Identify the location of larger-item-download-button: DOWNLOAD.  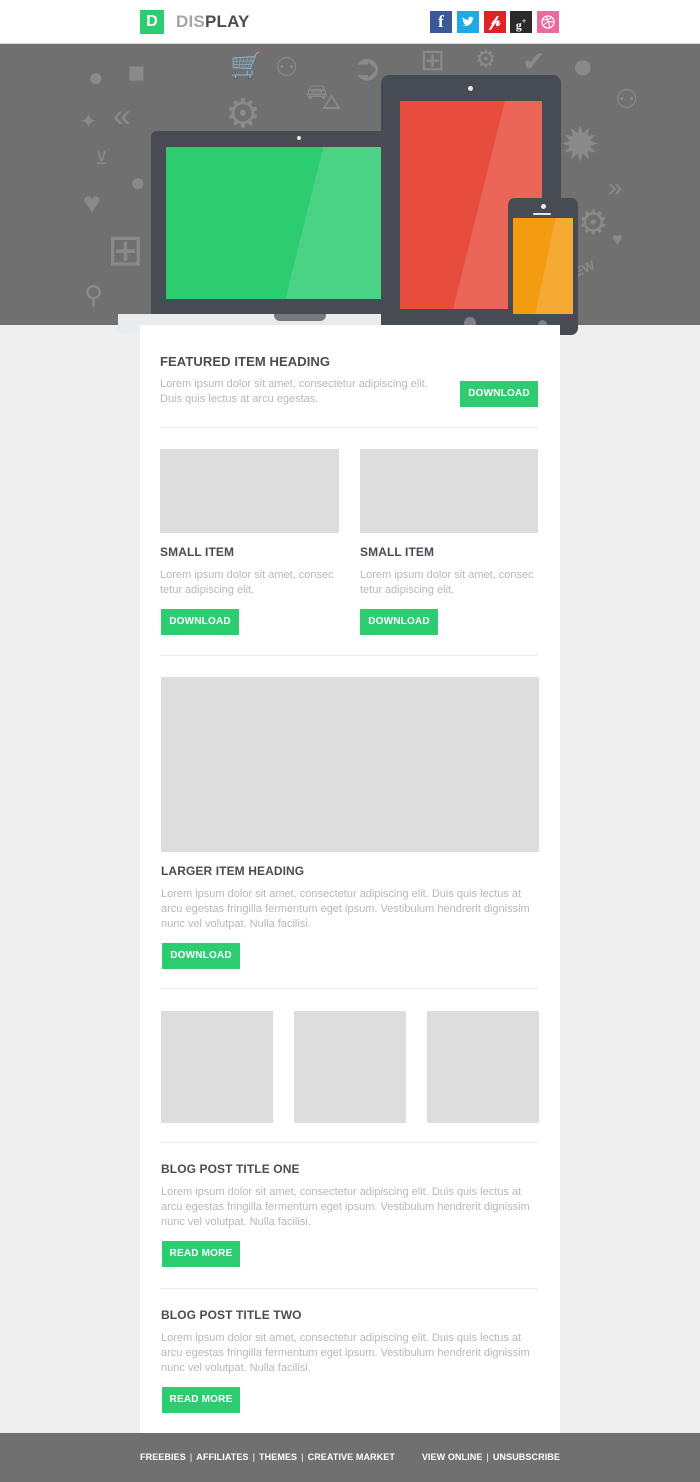
(201, 956).